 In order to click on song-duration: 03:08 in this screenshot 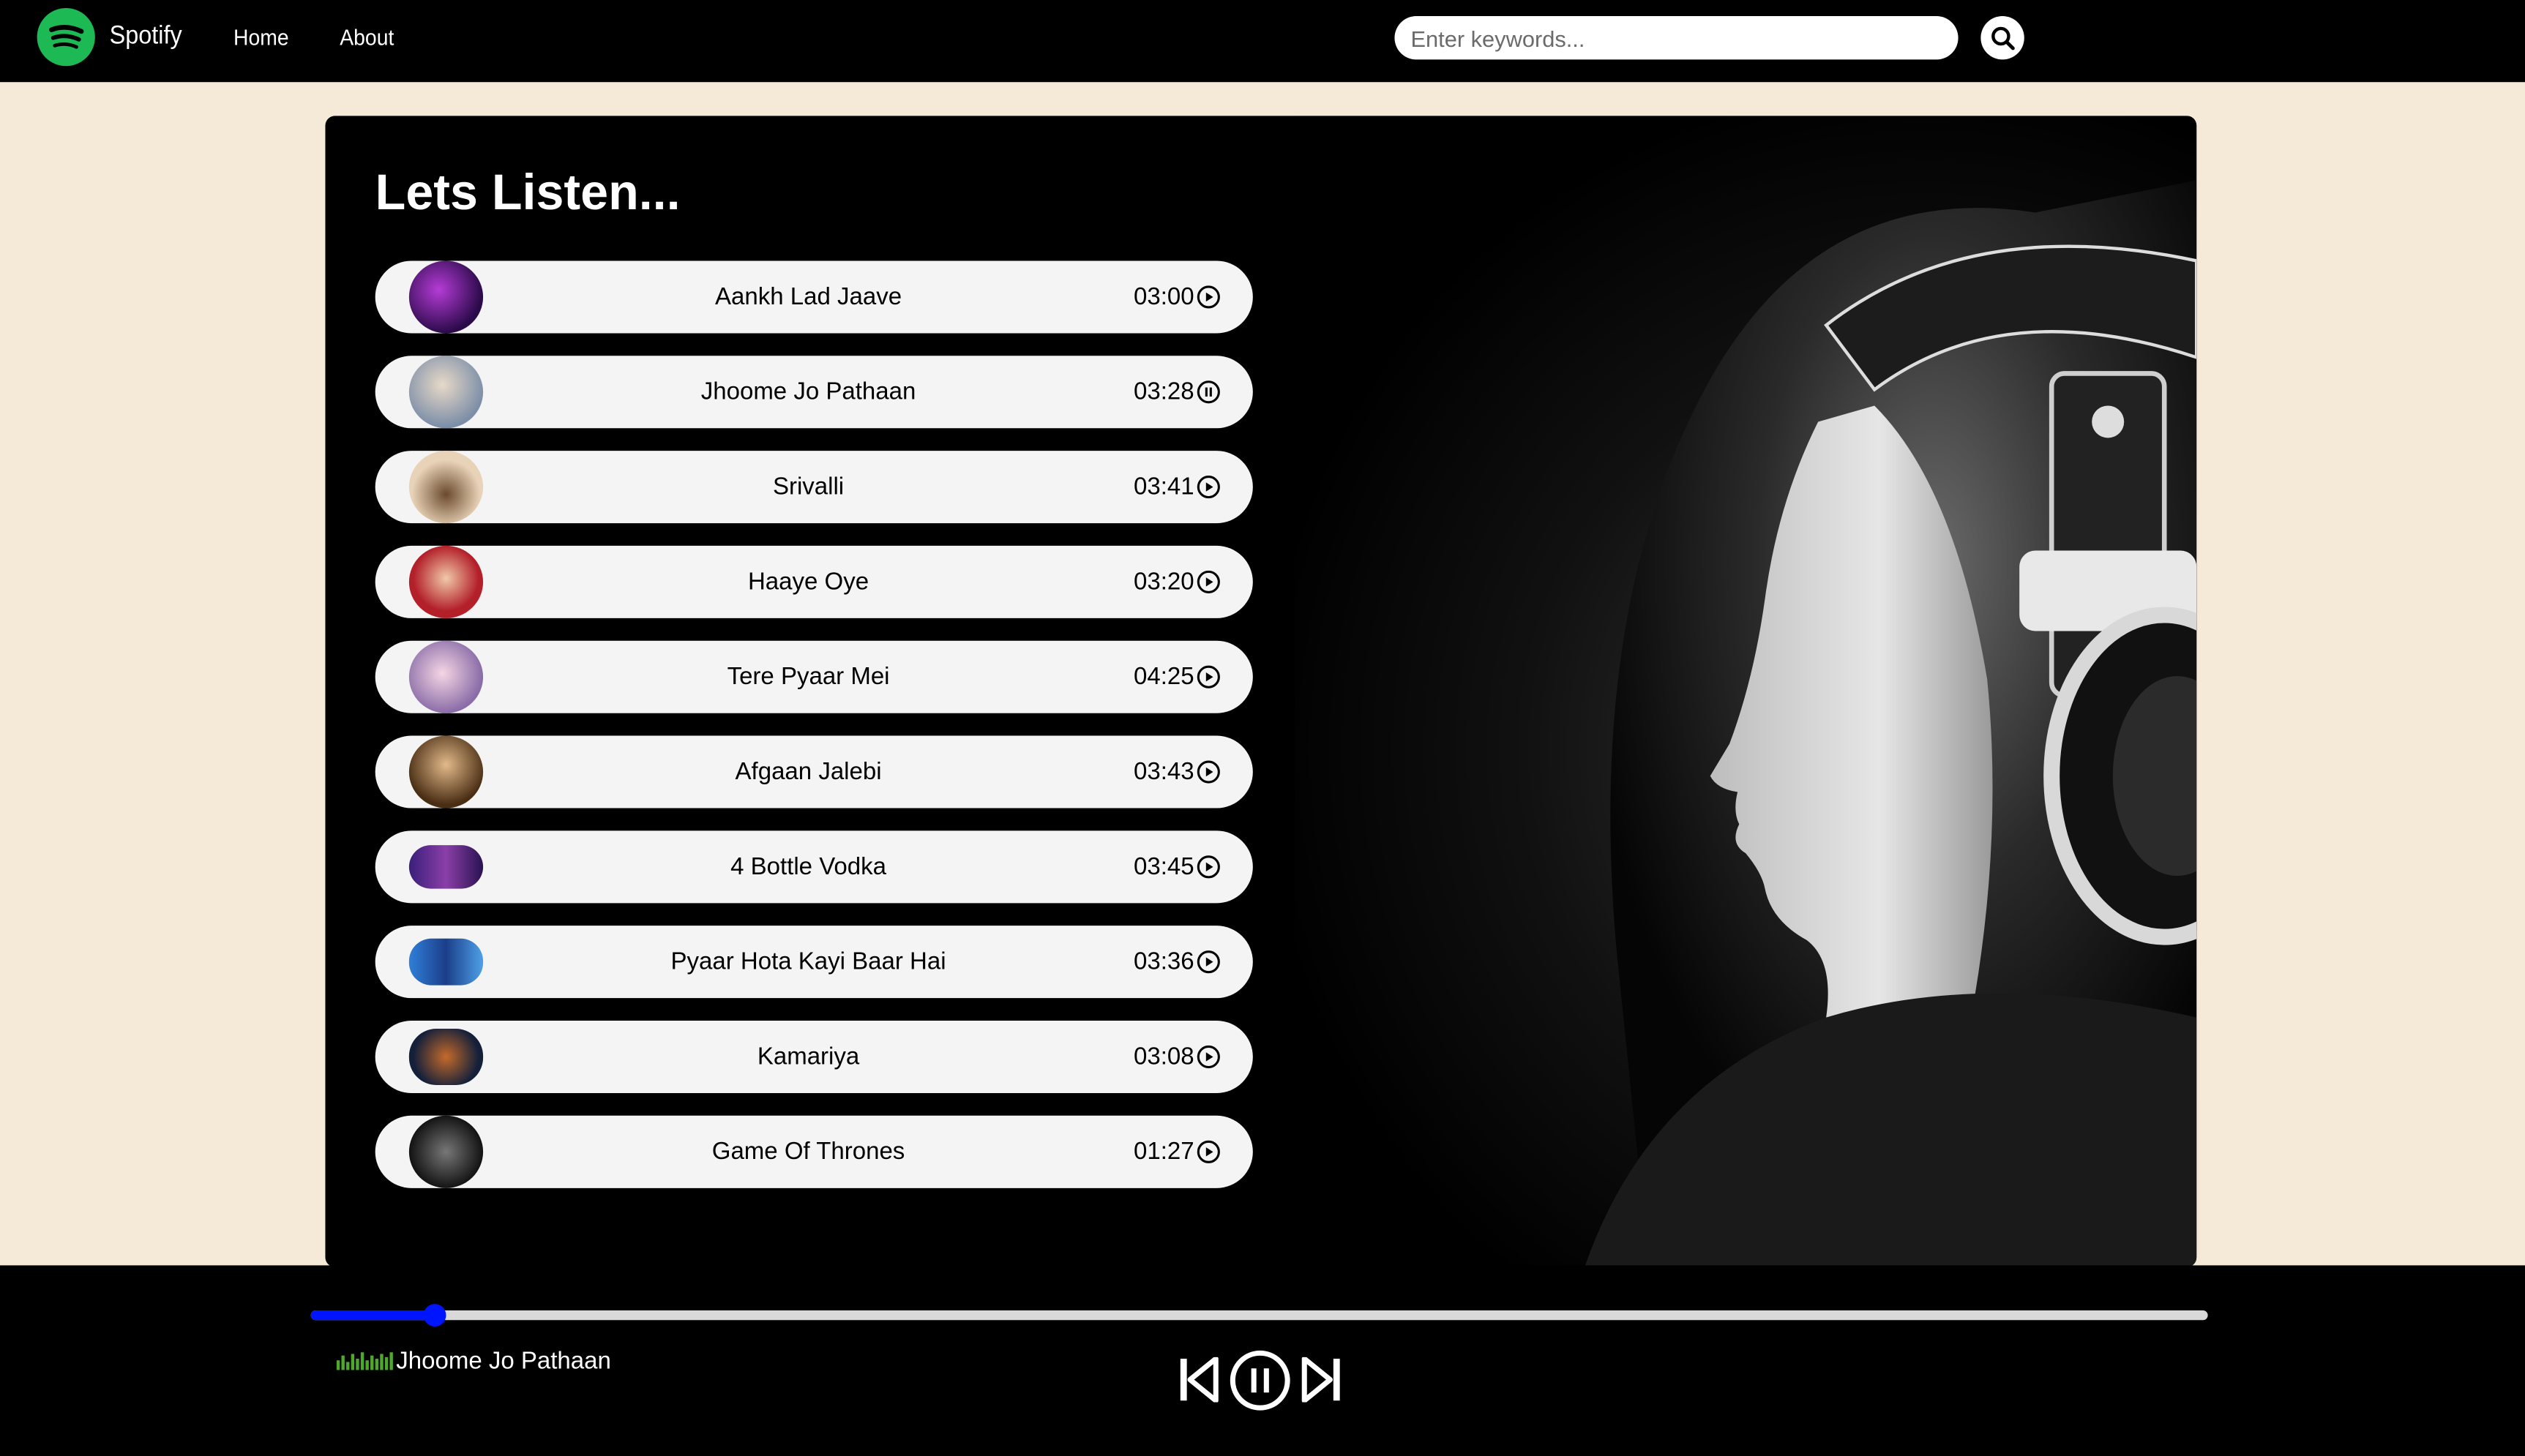, I will do `click(1164, 1057)`.